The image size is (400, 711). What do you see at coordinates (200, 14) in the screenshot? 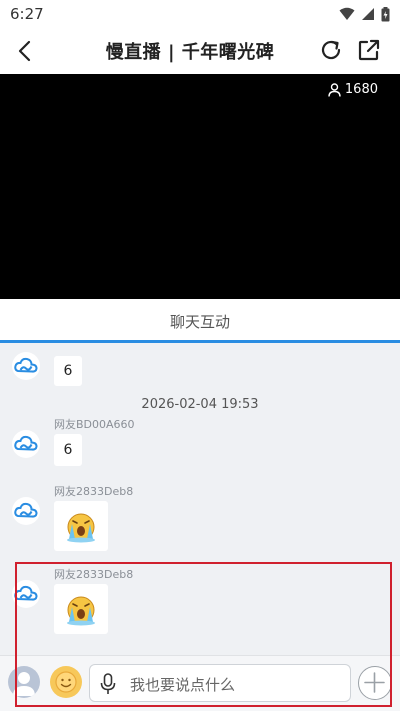
I see `status-bar: 6:27` at bounding box center [200, 14].